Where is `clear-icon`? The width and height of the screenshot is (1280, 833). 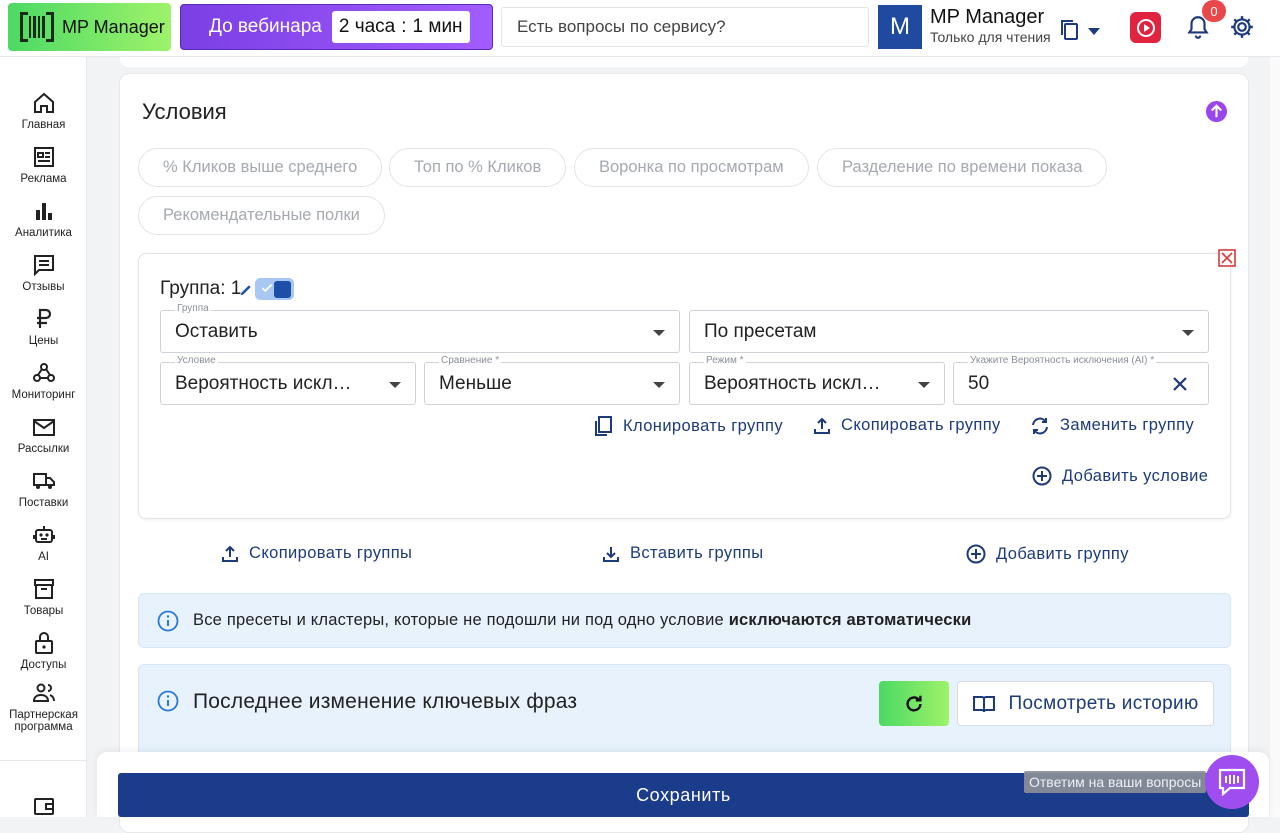
clear-icon is located at coordinates (1180, 386).